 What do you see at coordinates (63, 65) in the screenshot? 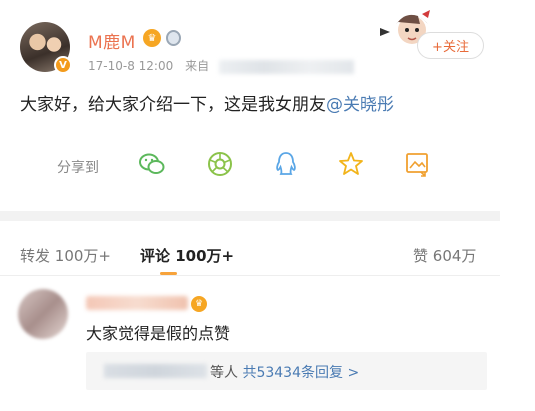
I see `verified-badge: V` at bounding box center [63, 65].